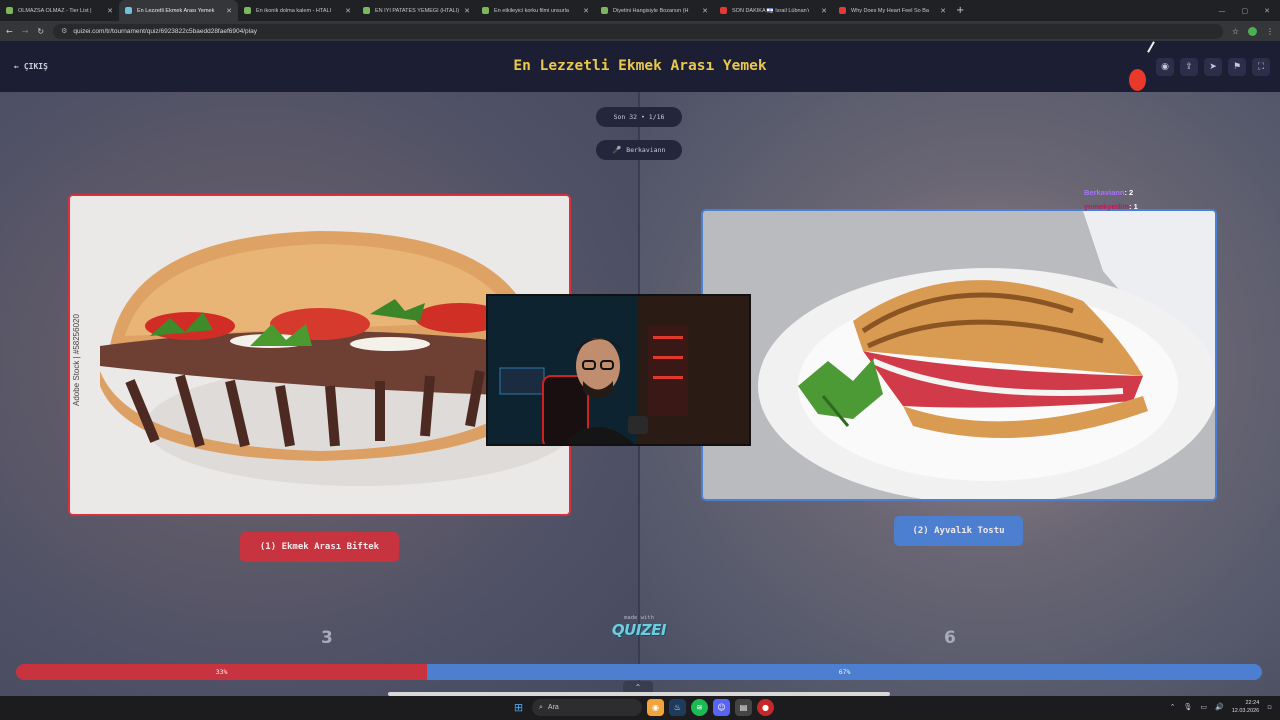 This screenshot has height=720, width=1280. What do you see at coordinates (1269, 707) in the screenshot?
I see `notification-icon: ▫` at bounding box center [1269, 707].